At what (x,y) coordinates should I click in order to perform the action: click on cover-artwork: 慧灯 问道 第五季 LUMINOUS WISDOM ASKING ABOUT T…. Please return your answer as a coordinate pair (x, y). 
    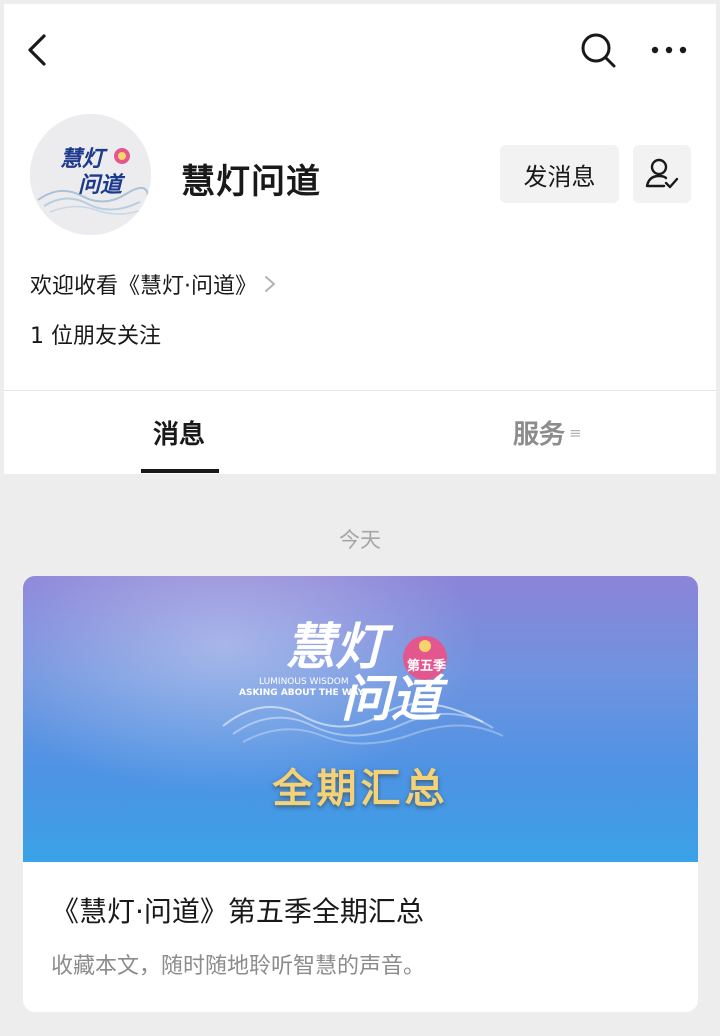
    Looking at the image, I should click on (363, 681).